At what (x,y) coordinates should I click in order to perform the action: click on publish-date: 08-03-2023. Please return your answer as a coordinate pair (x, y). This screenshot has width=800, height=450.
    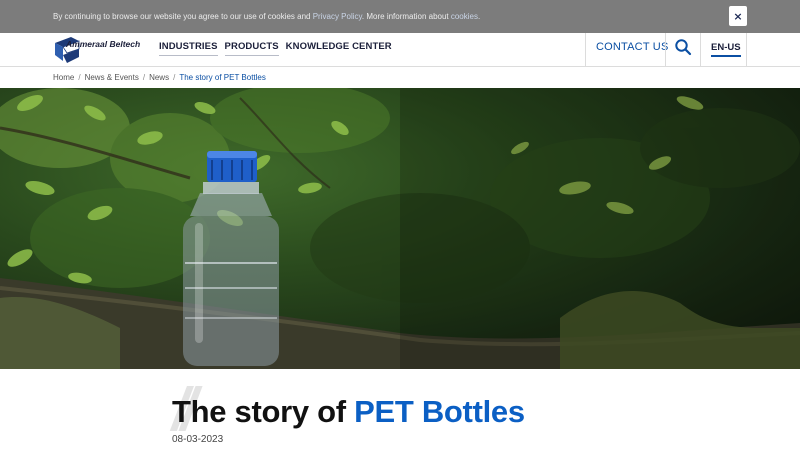
    Looking at the image, I should click on (198, 439).